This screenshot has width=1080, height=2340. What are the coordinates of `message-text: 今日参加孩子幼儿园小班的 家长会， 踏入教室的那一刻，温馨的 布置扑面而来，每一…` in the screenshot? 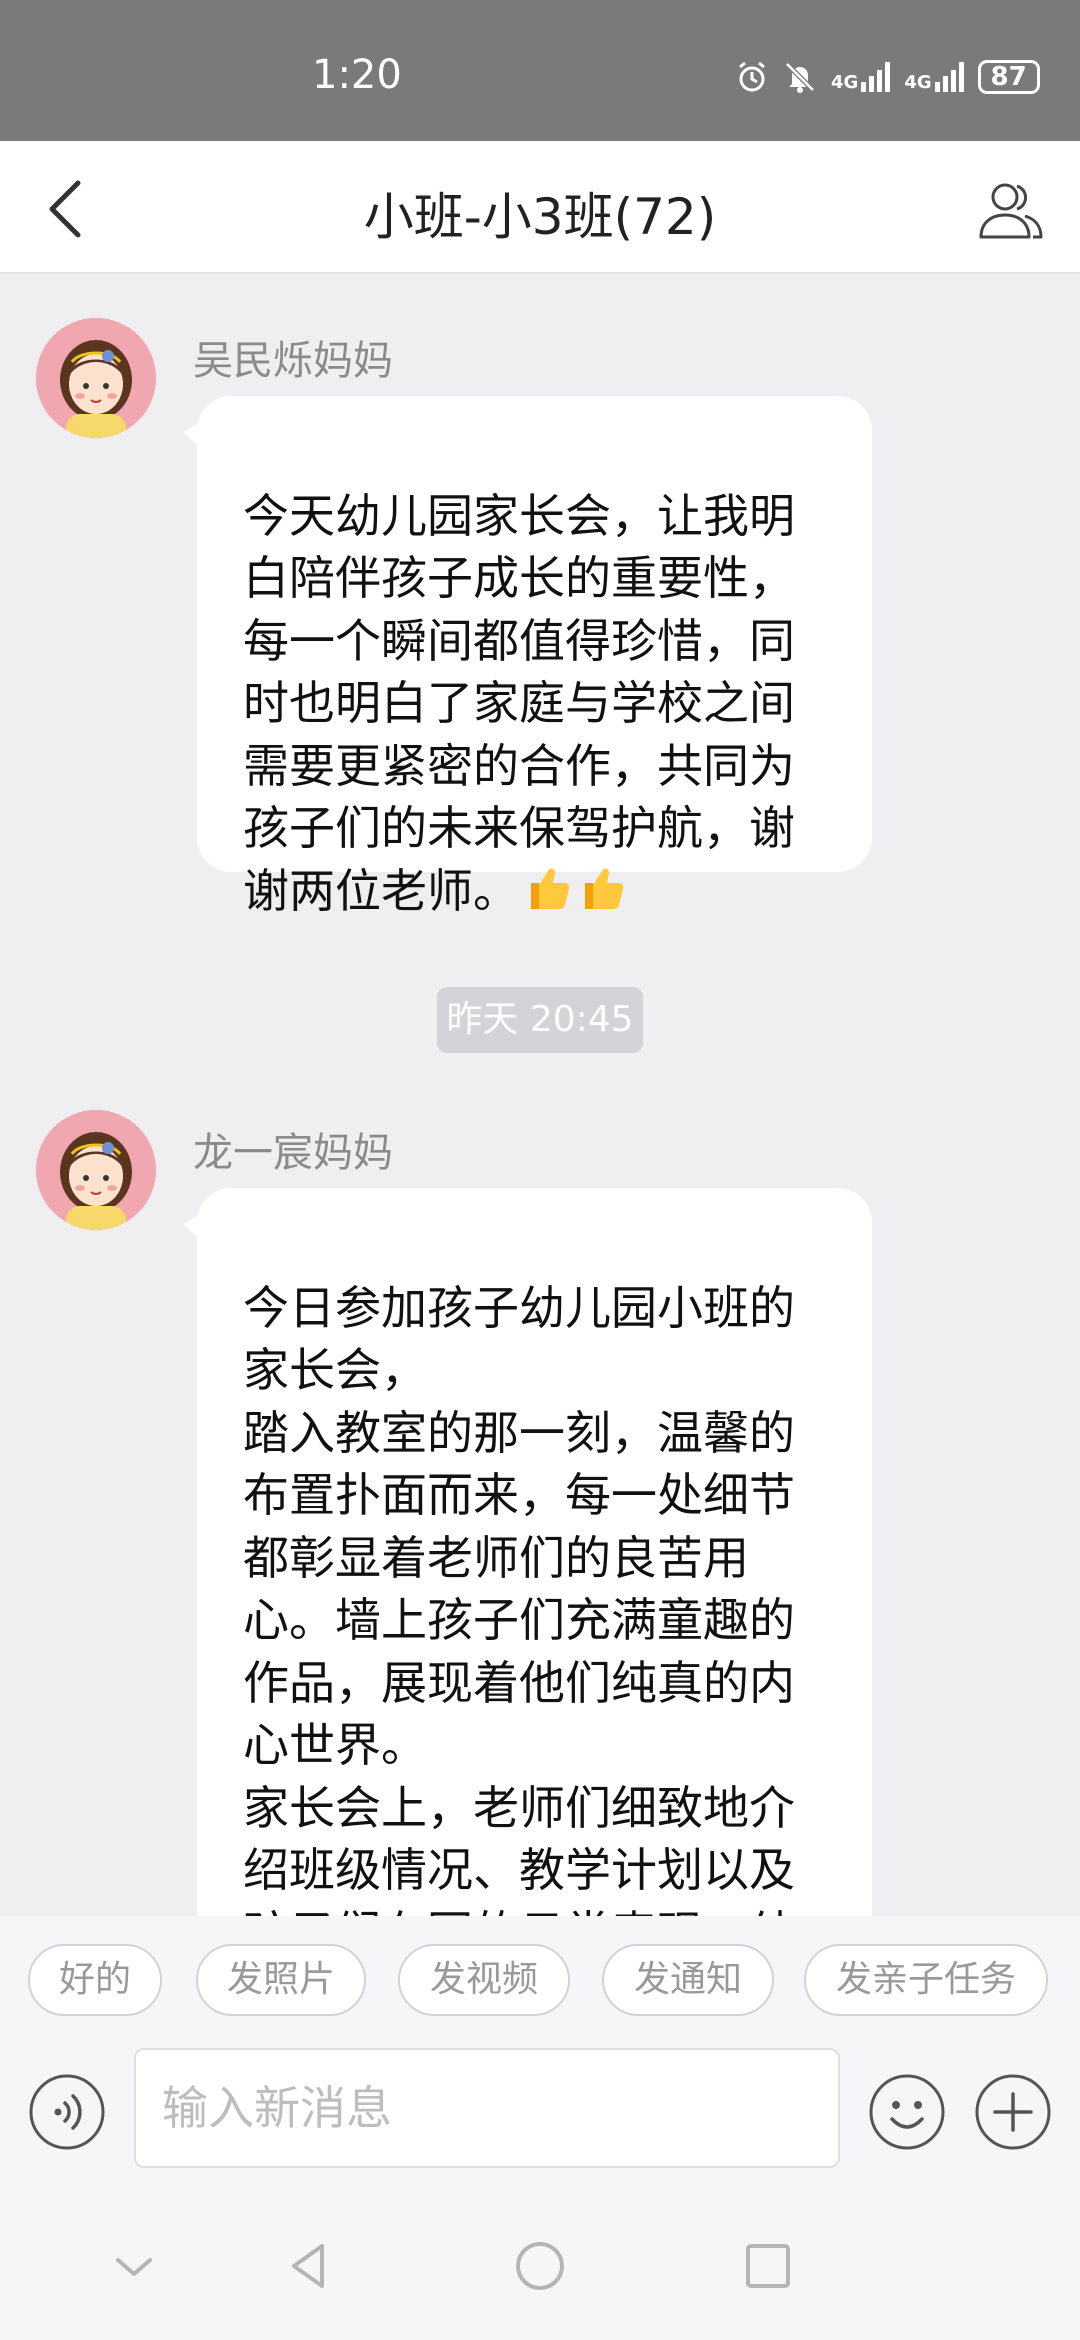 It's located at (519, 1598).